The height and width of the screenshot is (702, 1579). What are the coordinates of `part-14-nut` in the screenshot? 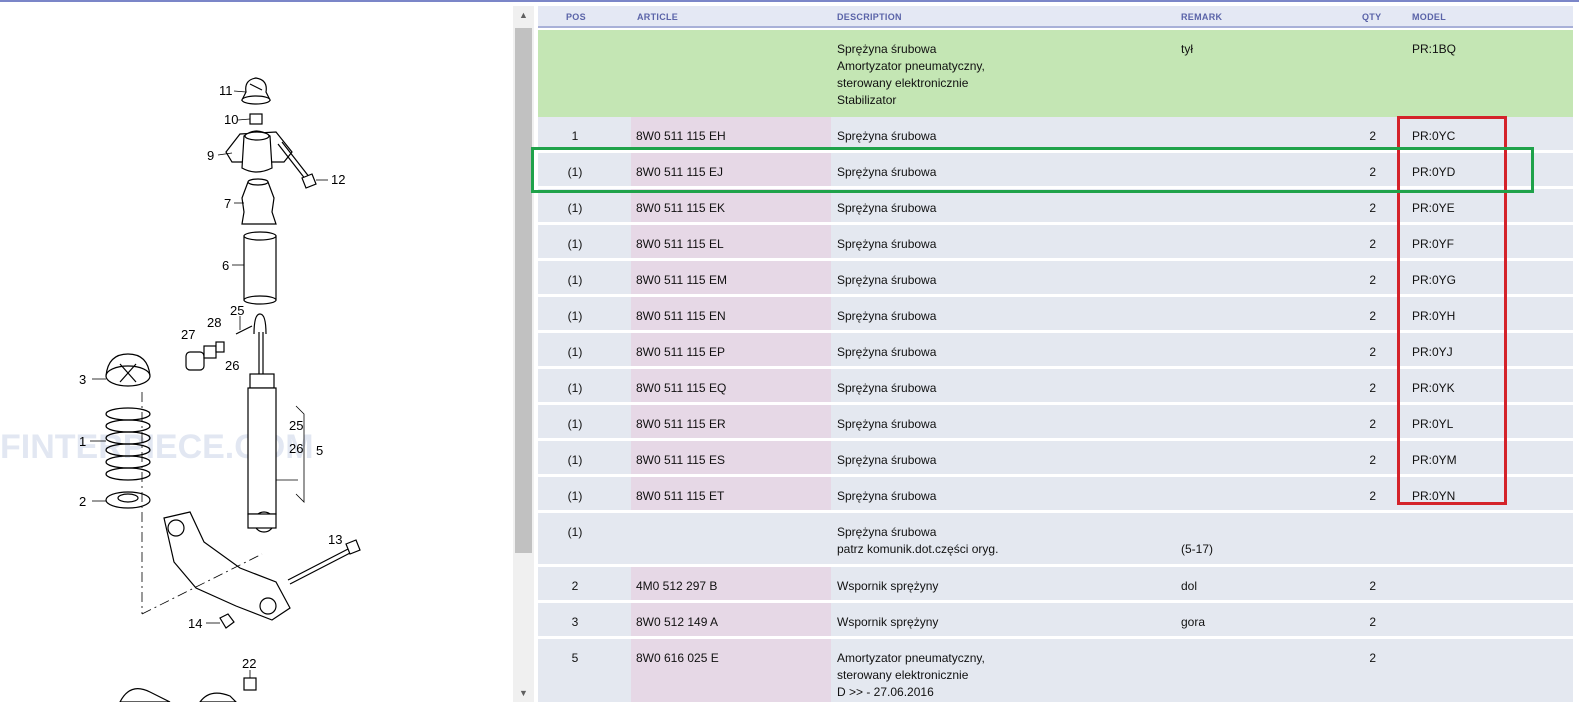 It's located at (227, 621).